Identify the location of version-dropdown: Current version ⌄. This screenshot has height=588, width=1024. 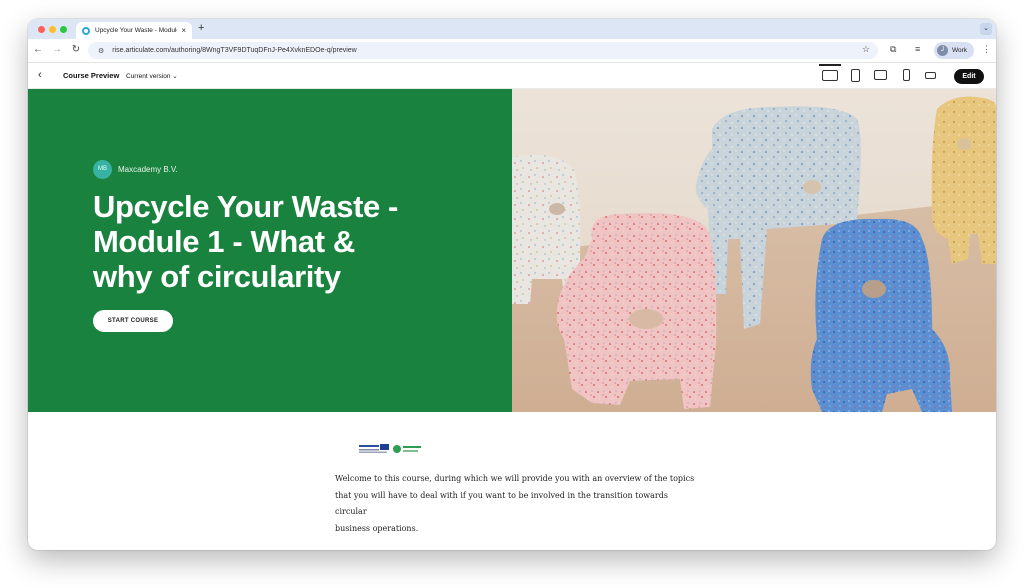
(152, 76).